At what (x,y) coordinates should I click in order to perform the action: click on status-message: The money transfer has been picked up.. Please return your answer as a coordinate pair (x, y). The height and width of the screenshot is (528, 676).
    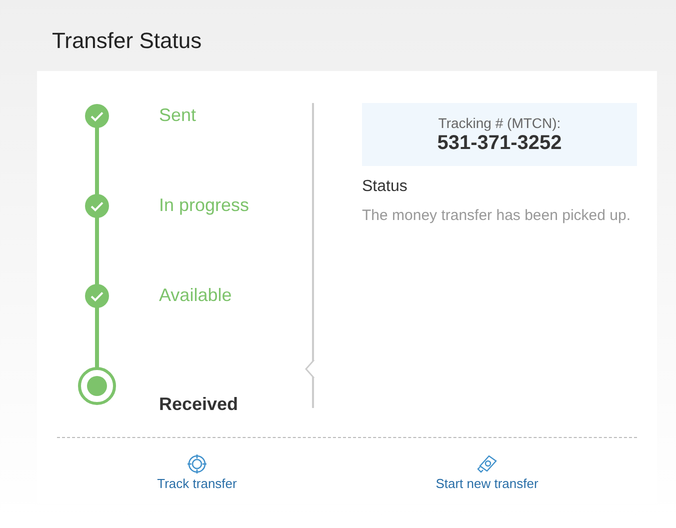
    Looking at the image, I should click on (497, 216).